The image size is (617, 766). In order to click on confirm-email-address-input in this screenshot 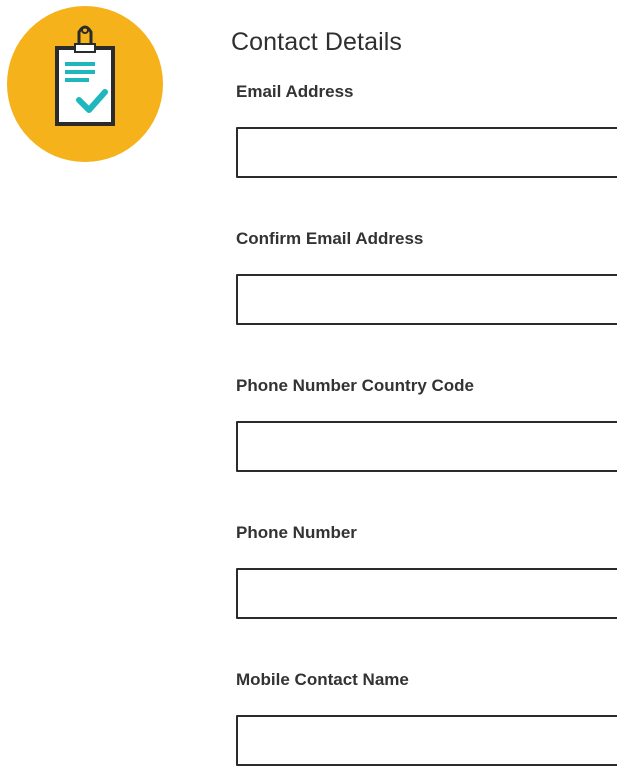, I will do `click(426, 299)`.